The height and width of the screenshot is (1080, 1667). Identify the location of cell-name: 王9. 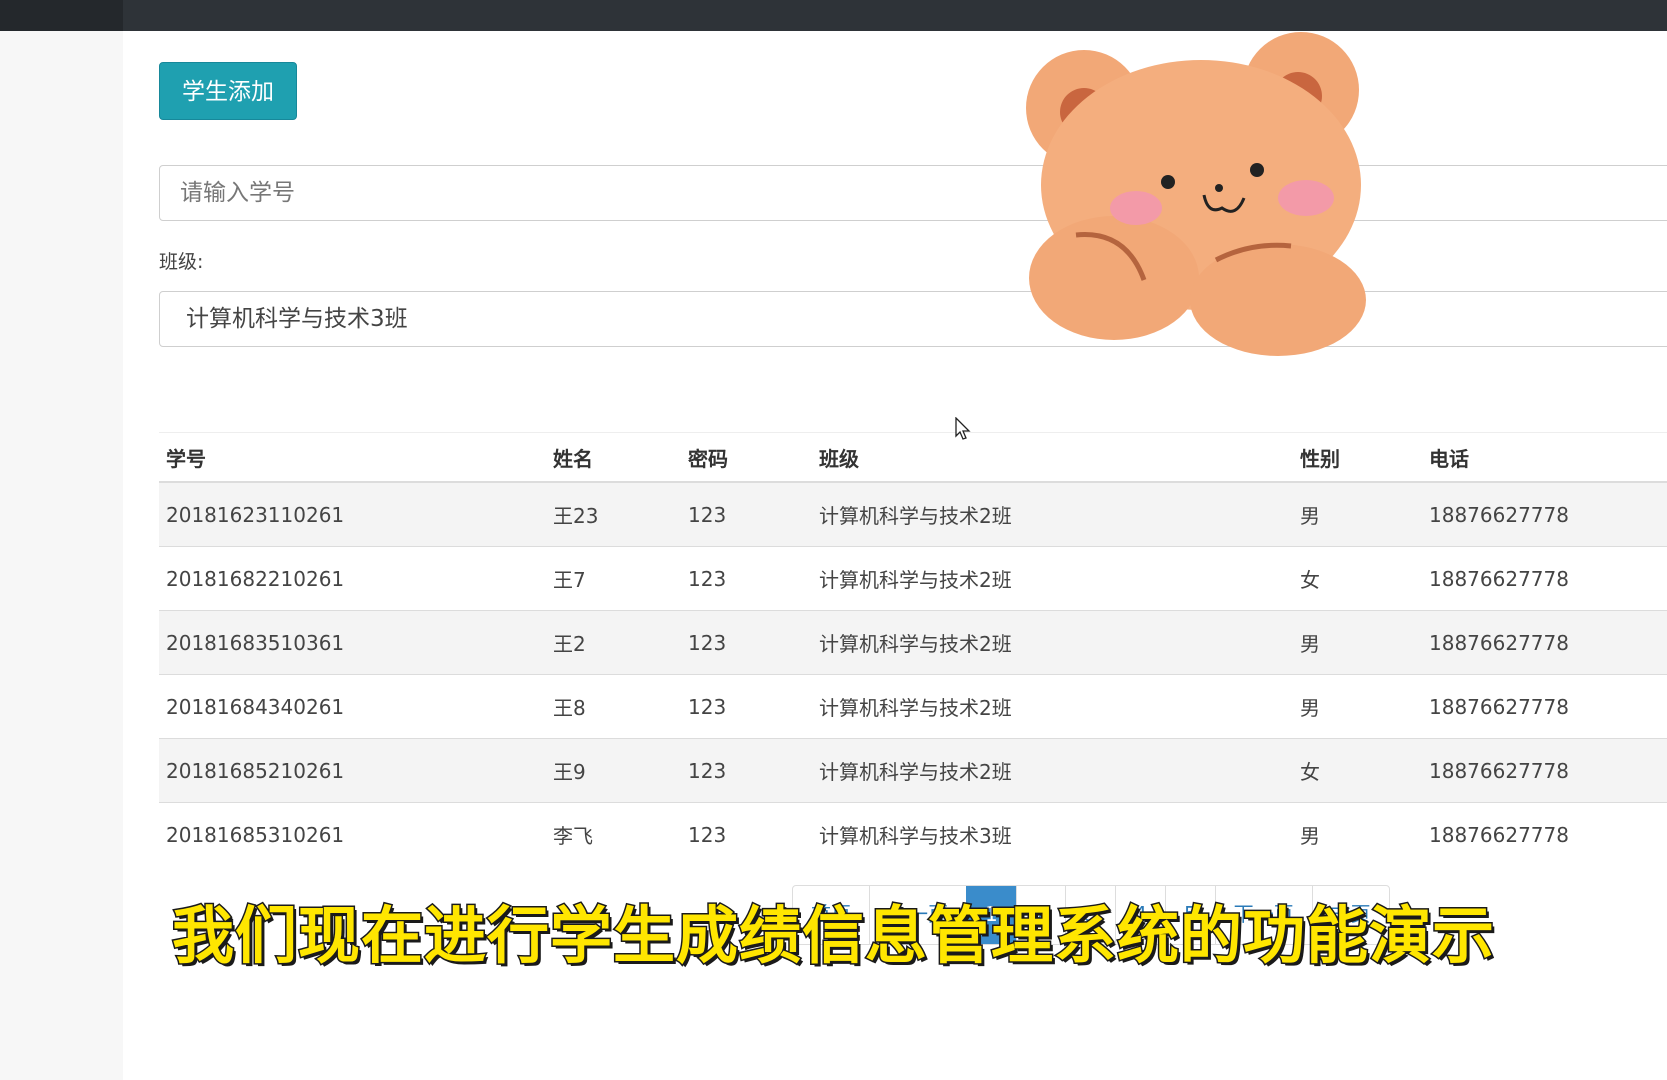
(613, 770).